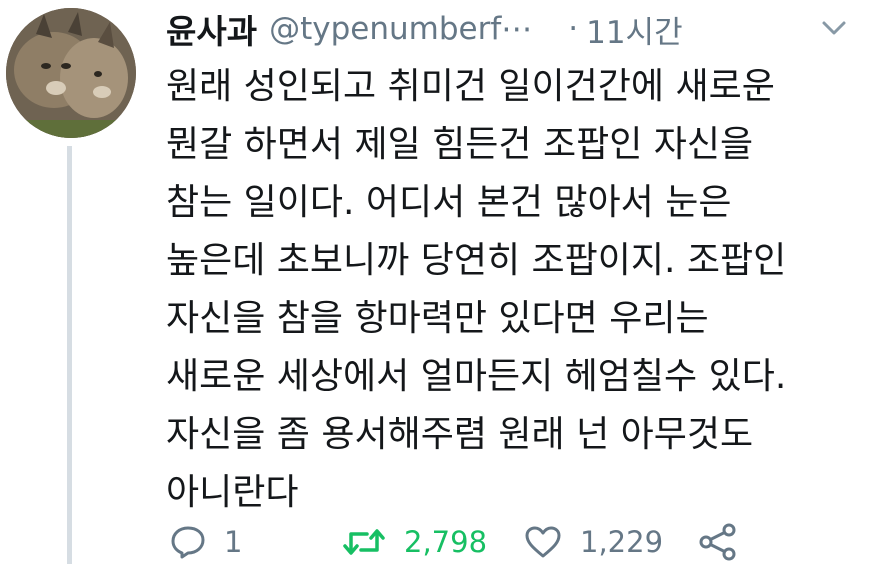  I want to click on lynx-avatar-image, so click(71, 73).